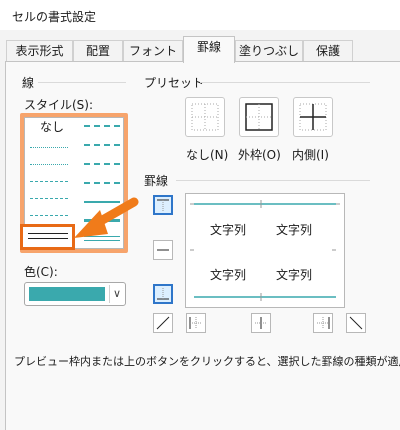 The image size is (400, 430). Describe the element at coordinates (117, 293) in the screenshot. I see `chevron-down-icon: ∨` at that location.